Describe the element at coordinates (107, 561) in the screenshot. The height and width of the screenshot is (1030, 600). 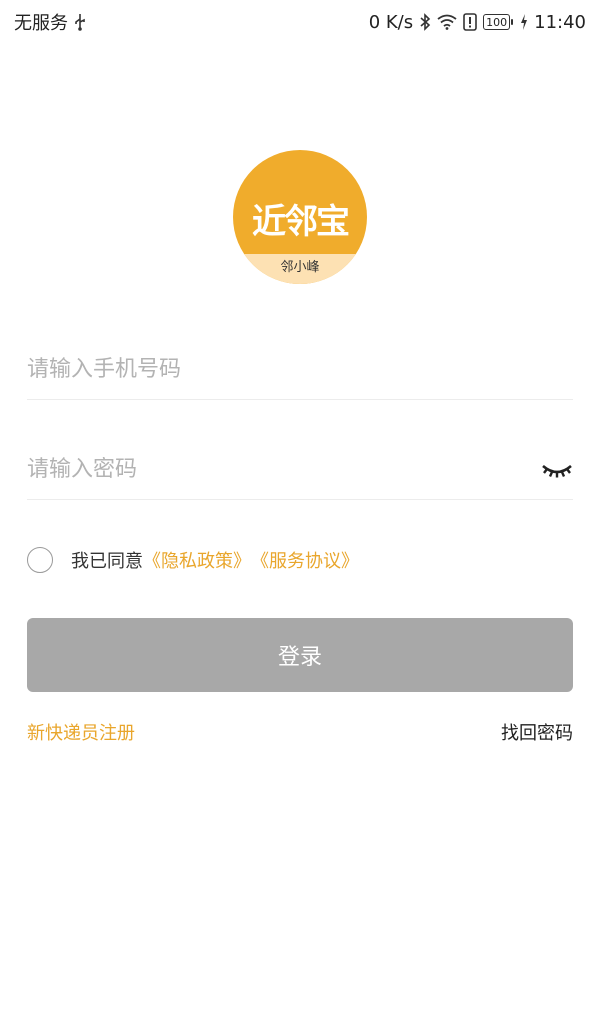
I see `agree-prefix: 我已同意` at that location.